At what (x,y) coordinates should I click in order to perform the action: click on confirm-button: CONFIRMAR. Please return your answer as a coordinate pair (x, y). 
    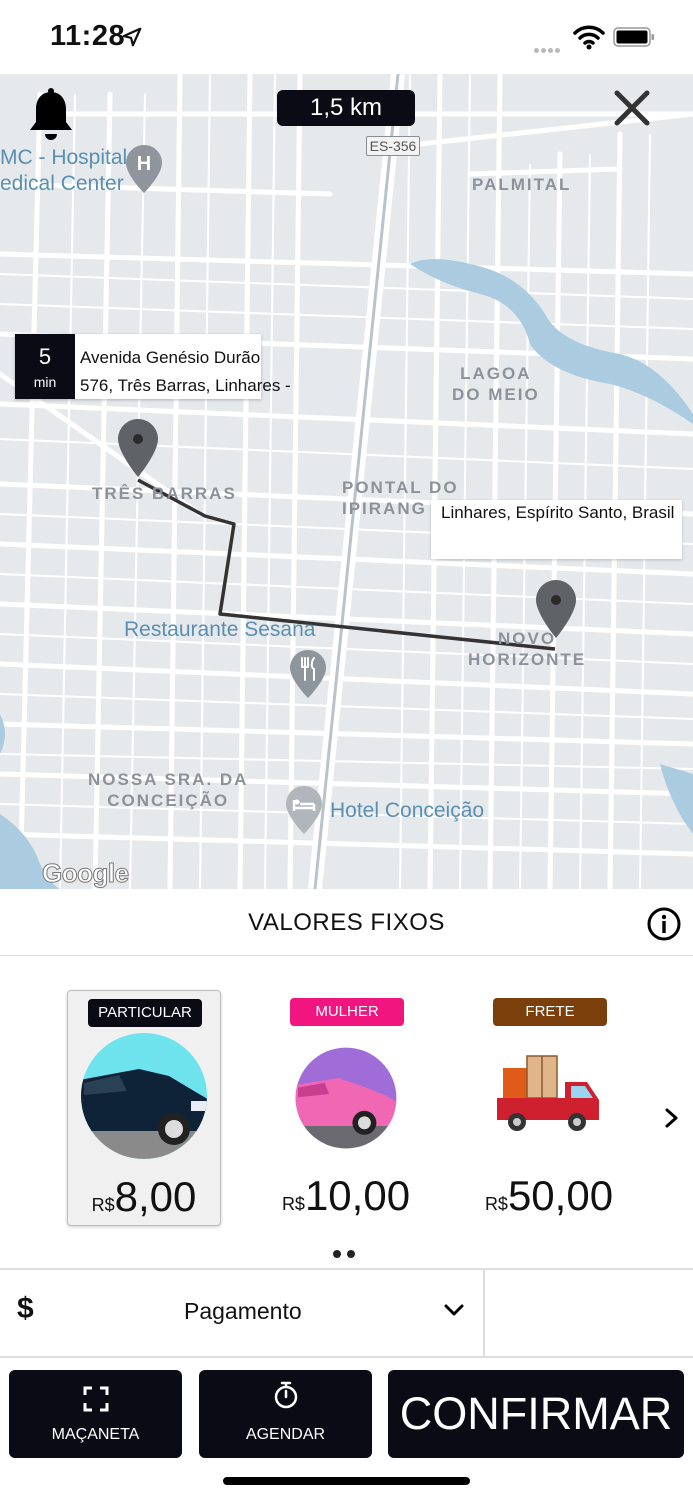
    Looking at the image, I should click on (536, 1414).